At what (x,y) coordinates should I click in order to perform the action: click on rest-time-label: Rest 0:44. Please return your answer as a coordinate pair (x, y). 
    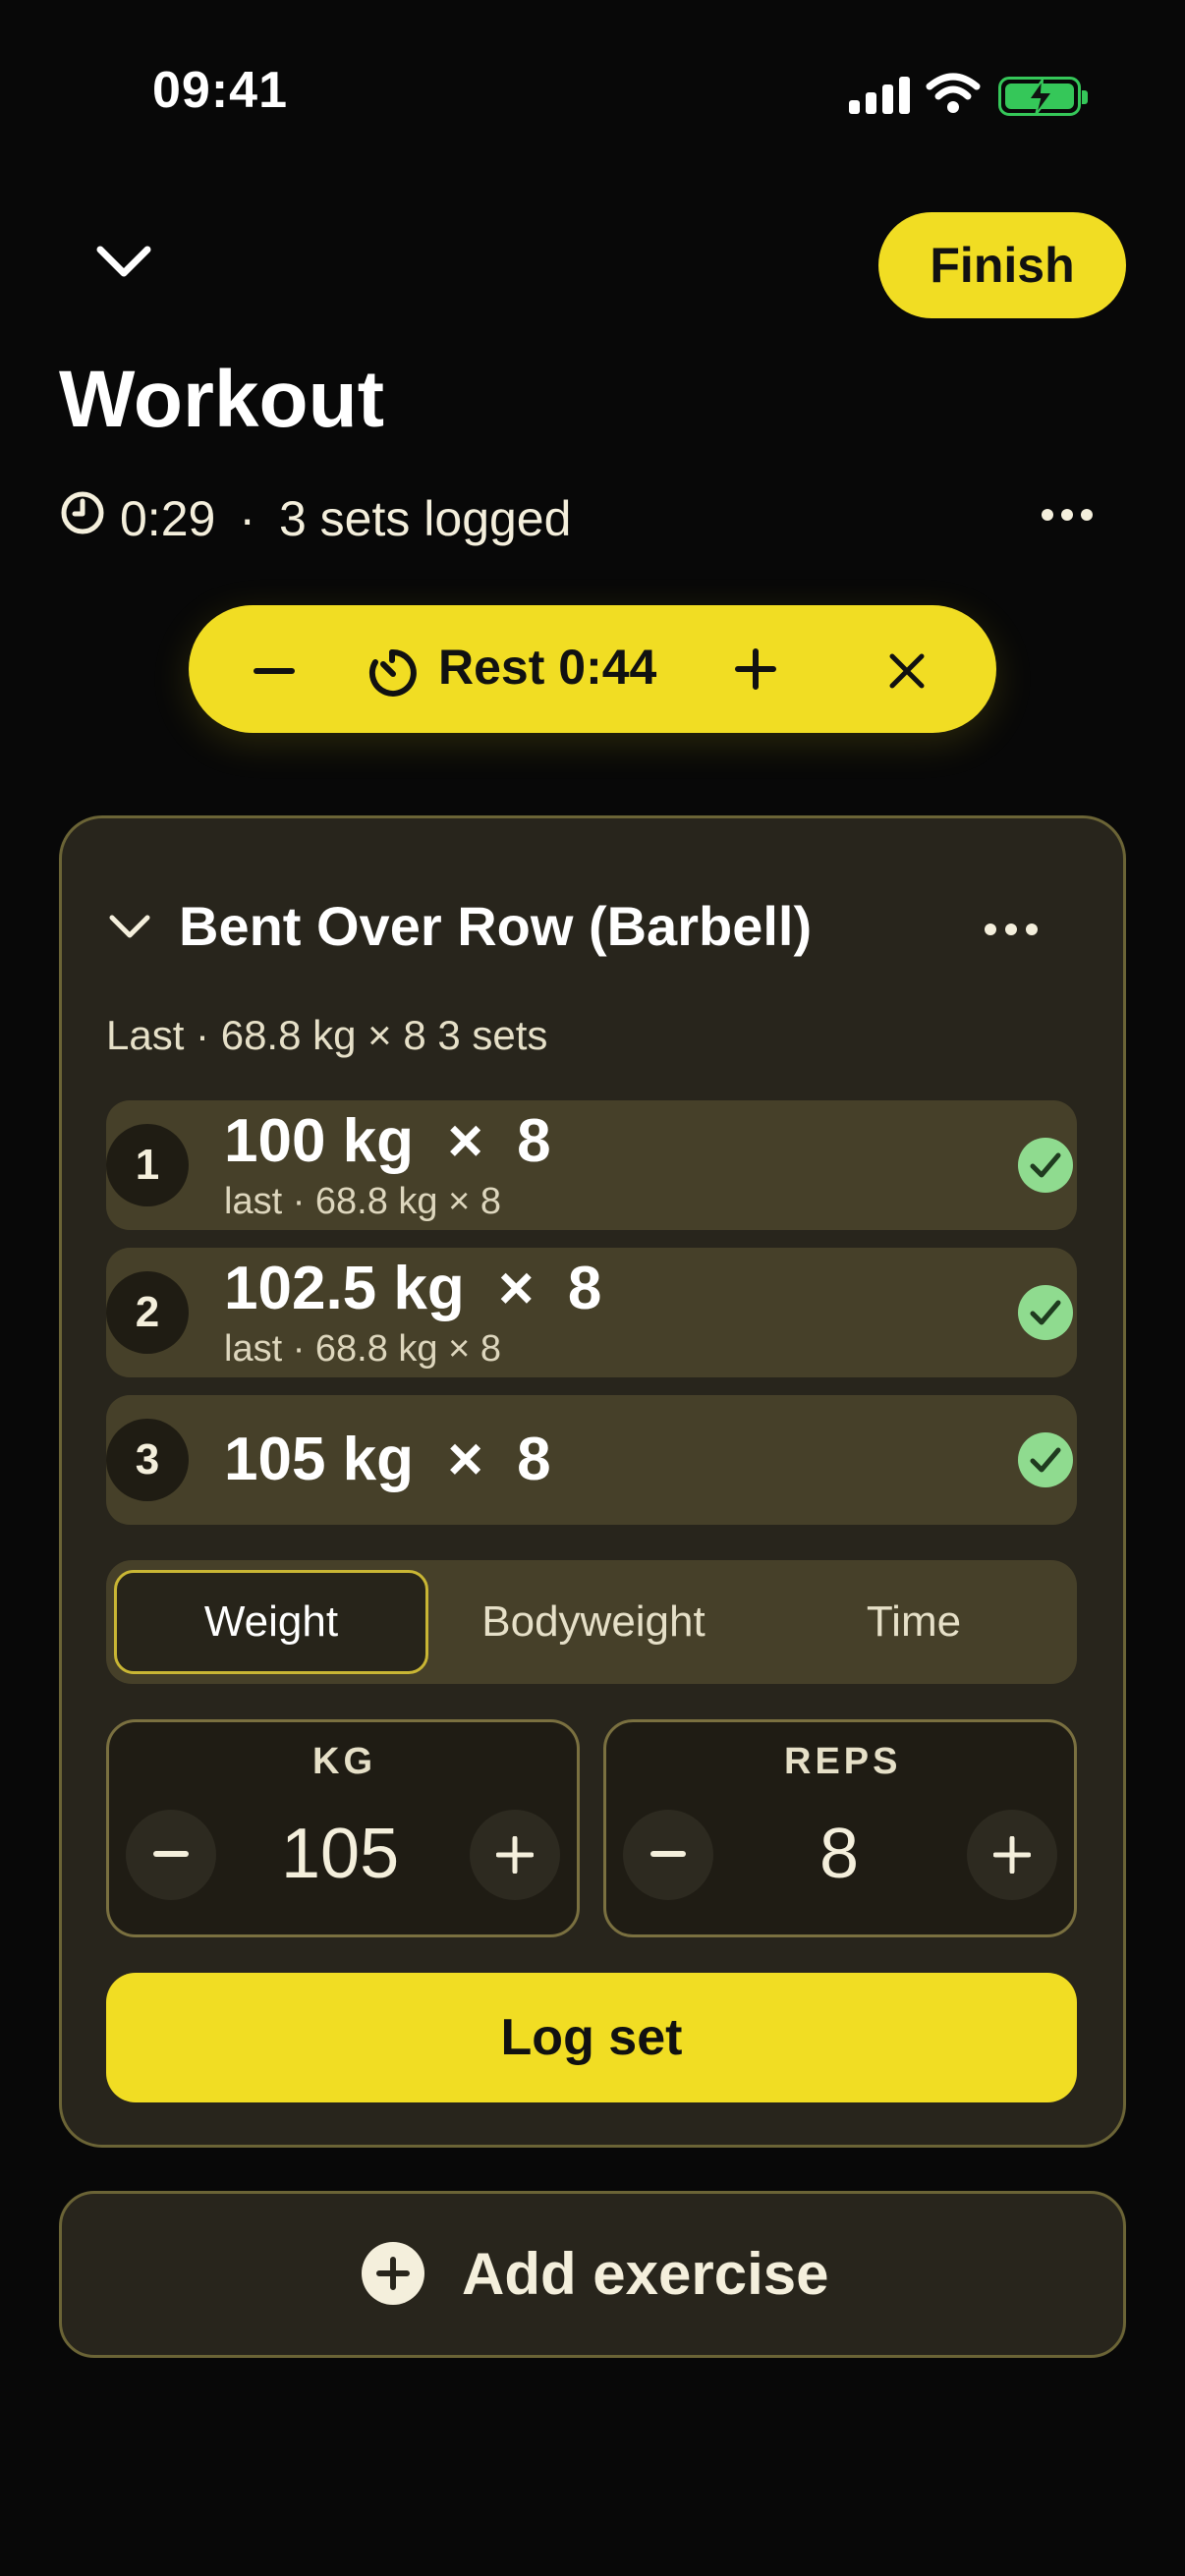
    Looking at the image, I should click on (548, 667).